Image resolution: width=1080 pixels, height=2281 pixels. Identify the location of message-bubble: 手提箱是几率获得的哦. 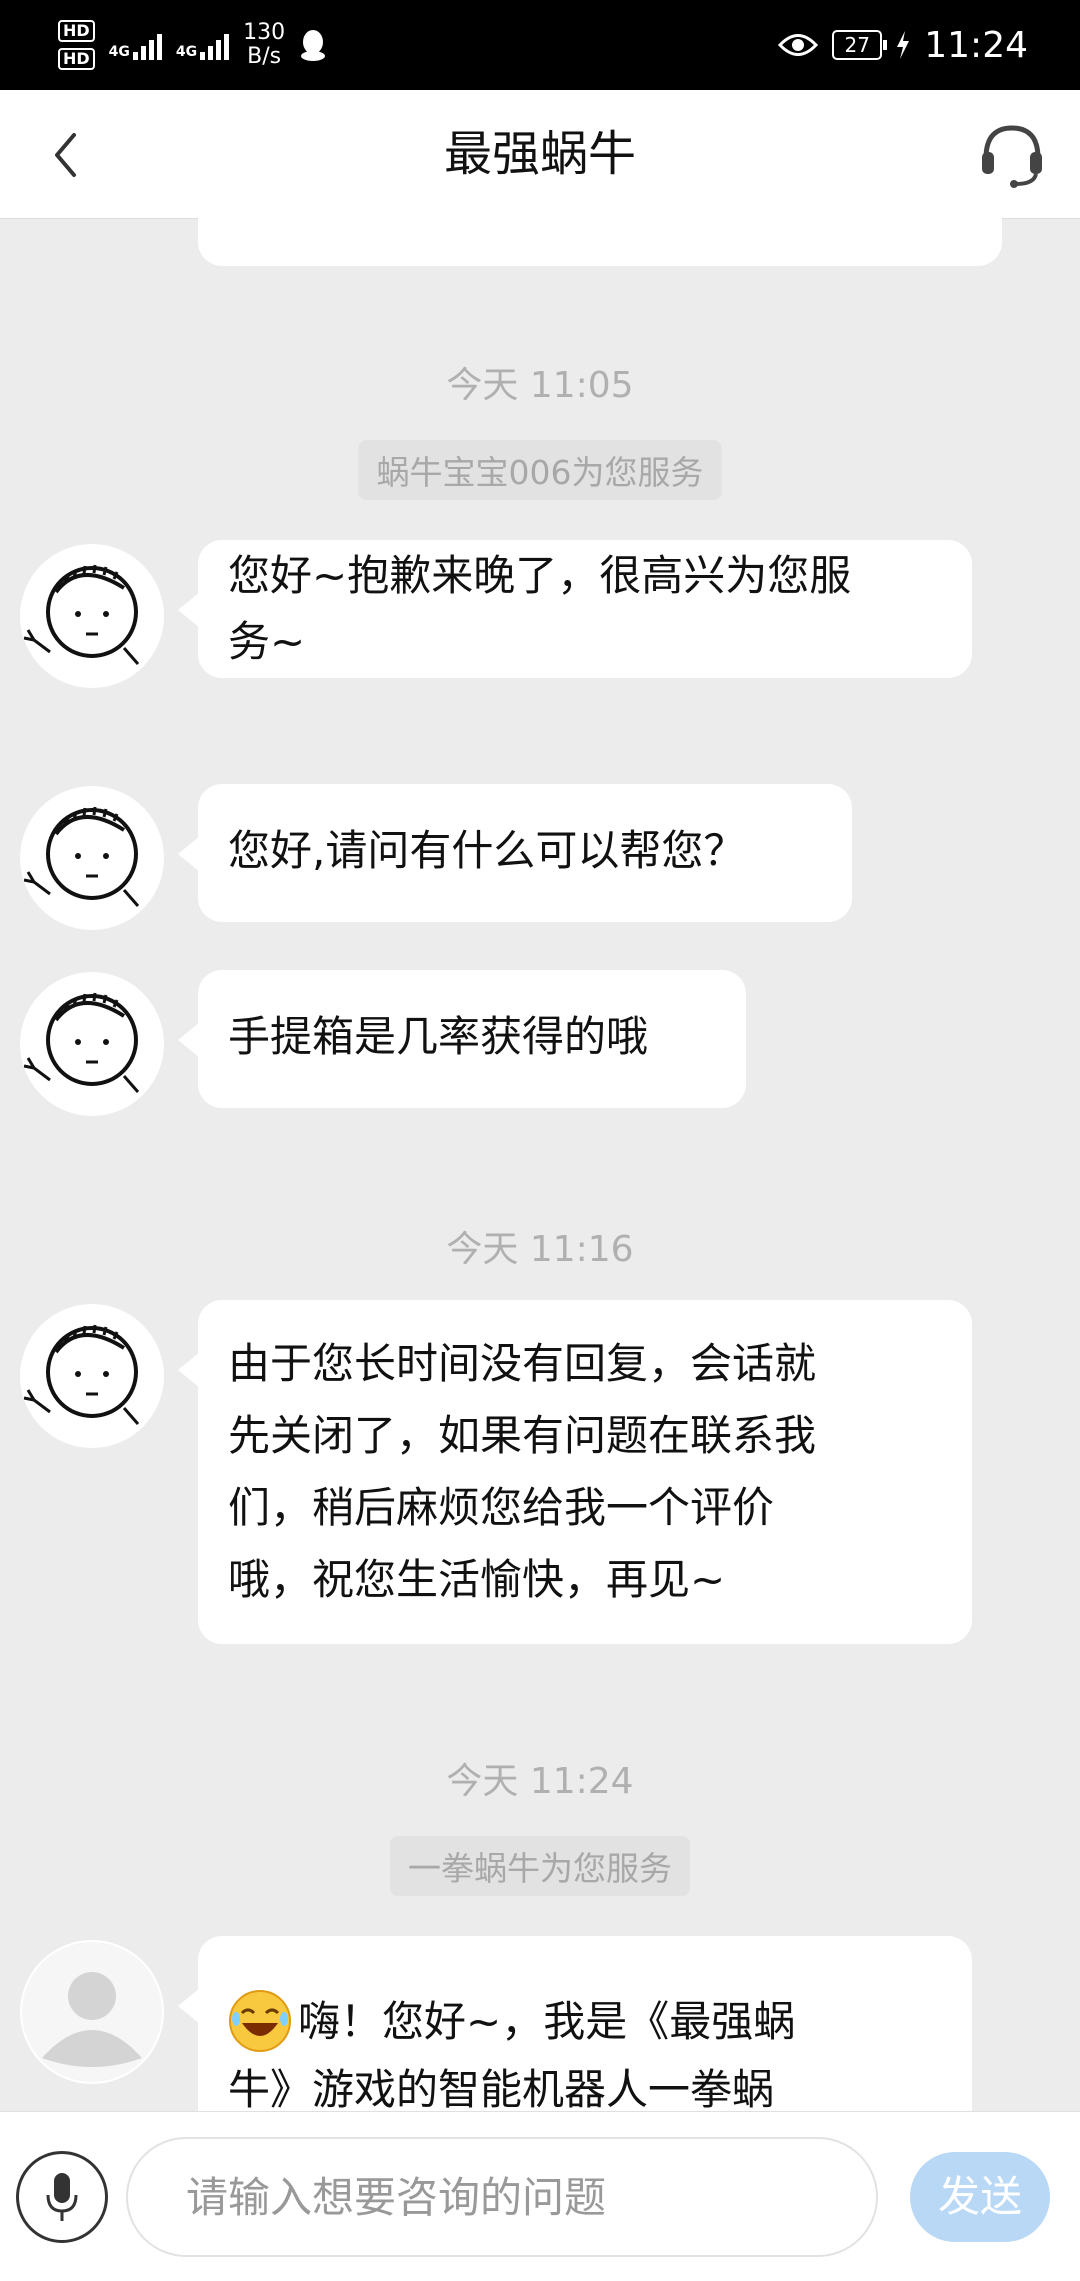
(462, 1039).